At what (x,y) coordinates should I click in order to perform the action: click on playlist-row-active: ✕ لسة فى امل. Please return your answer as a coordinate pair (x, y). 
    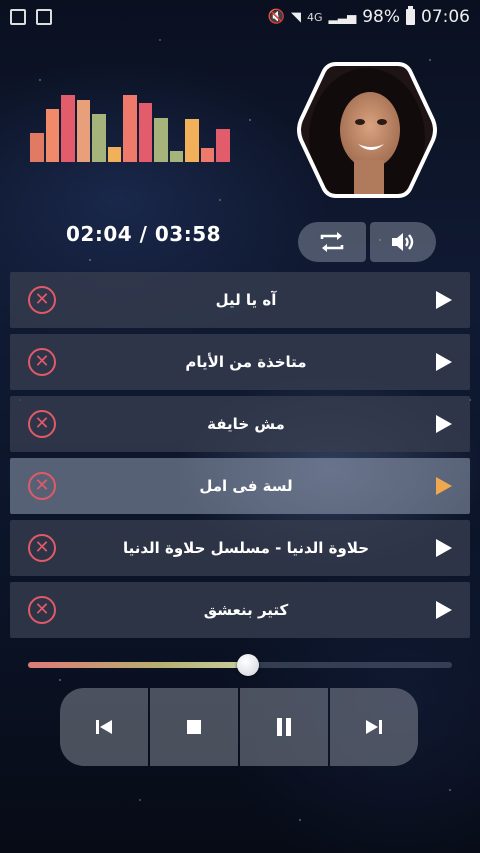
    Looking at the image, I should click on (240, 486).